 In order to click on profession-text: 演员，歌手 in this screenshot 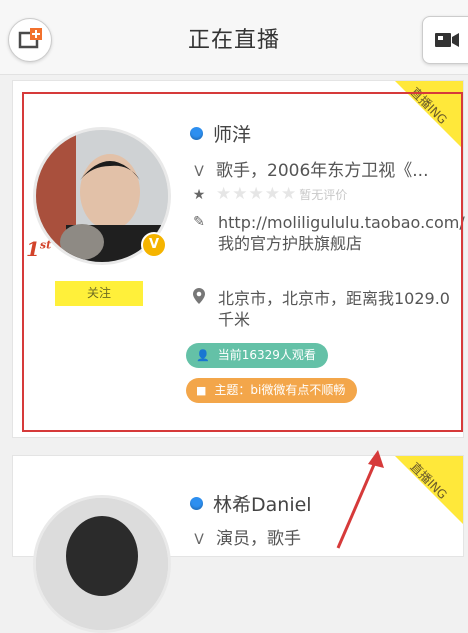, I will do `click(258, 539)`.